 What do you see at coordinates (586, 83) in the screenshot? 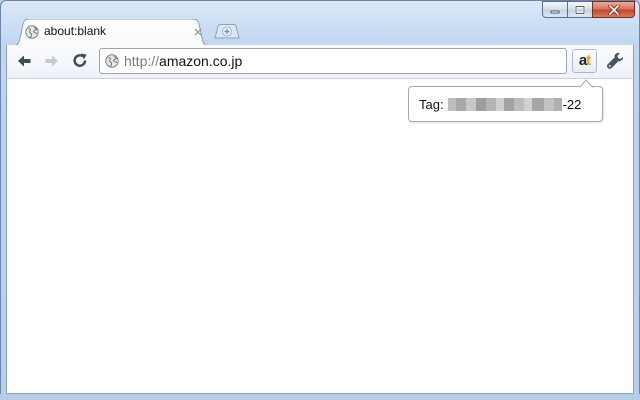
I see `popup-arrow` at bounding box center [586, 83].